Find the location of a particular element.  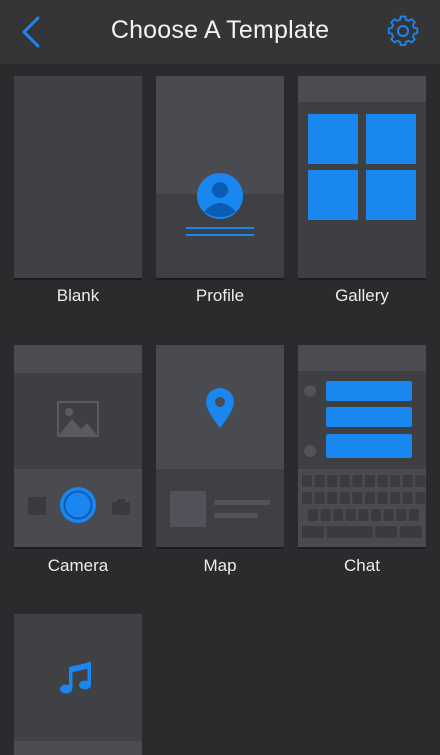

gear-icon is located at coordinates (403, 30).